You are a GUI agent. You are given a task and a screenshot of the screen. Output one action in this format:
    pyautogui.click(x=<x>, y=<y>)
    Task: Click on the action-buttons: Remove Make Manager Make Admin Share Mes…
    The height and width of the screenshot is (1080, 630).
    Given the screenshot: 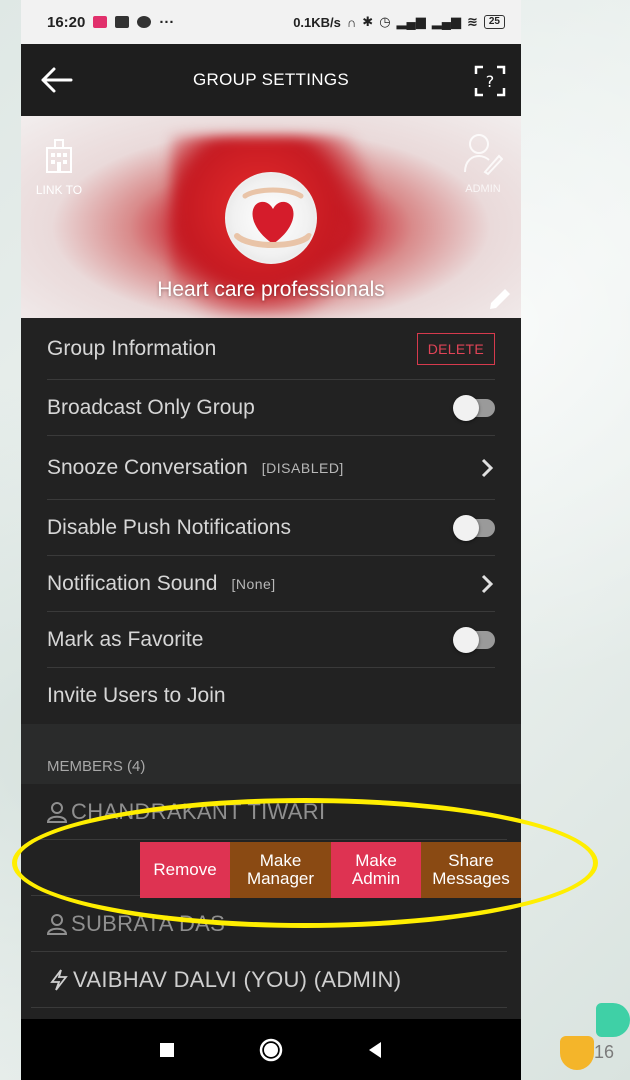 What is the action you would take?
    pyautogui.click(x=330, y=870)
    